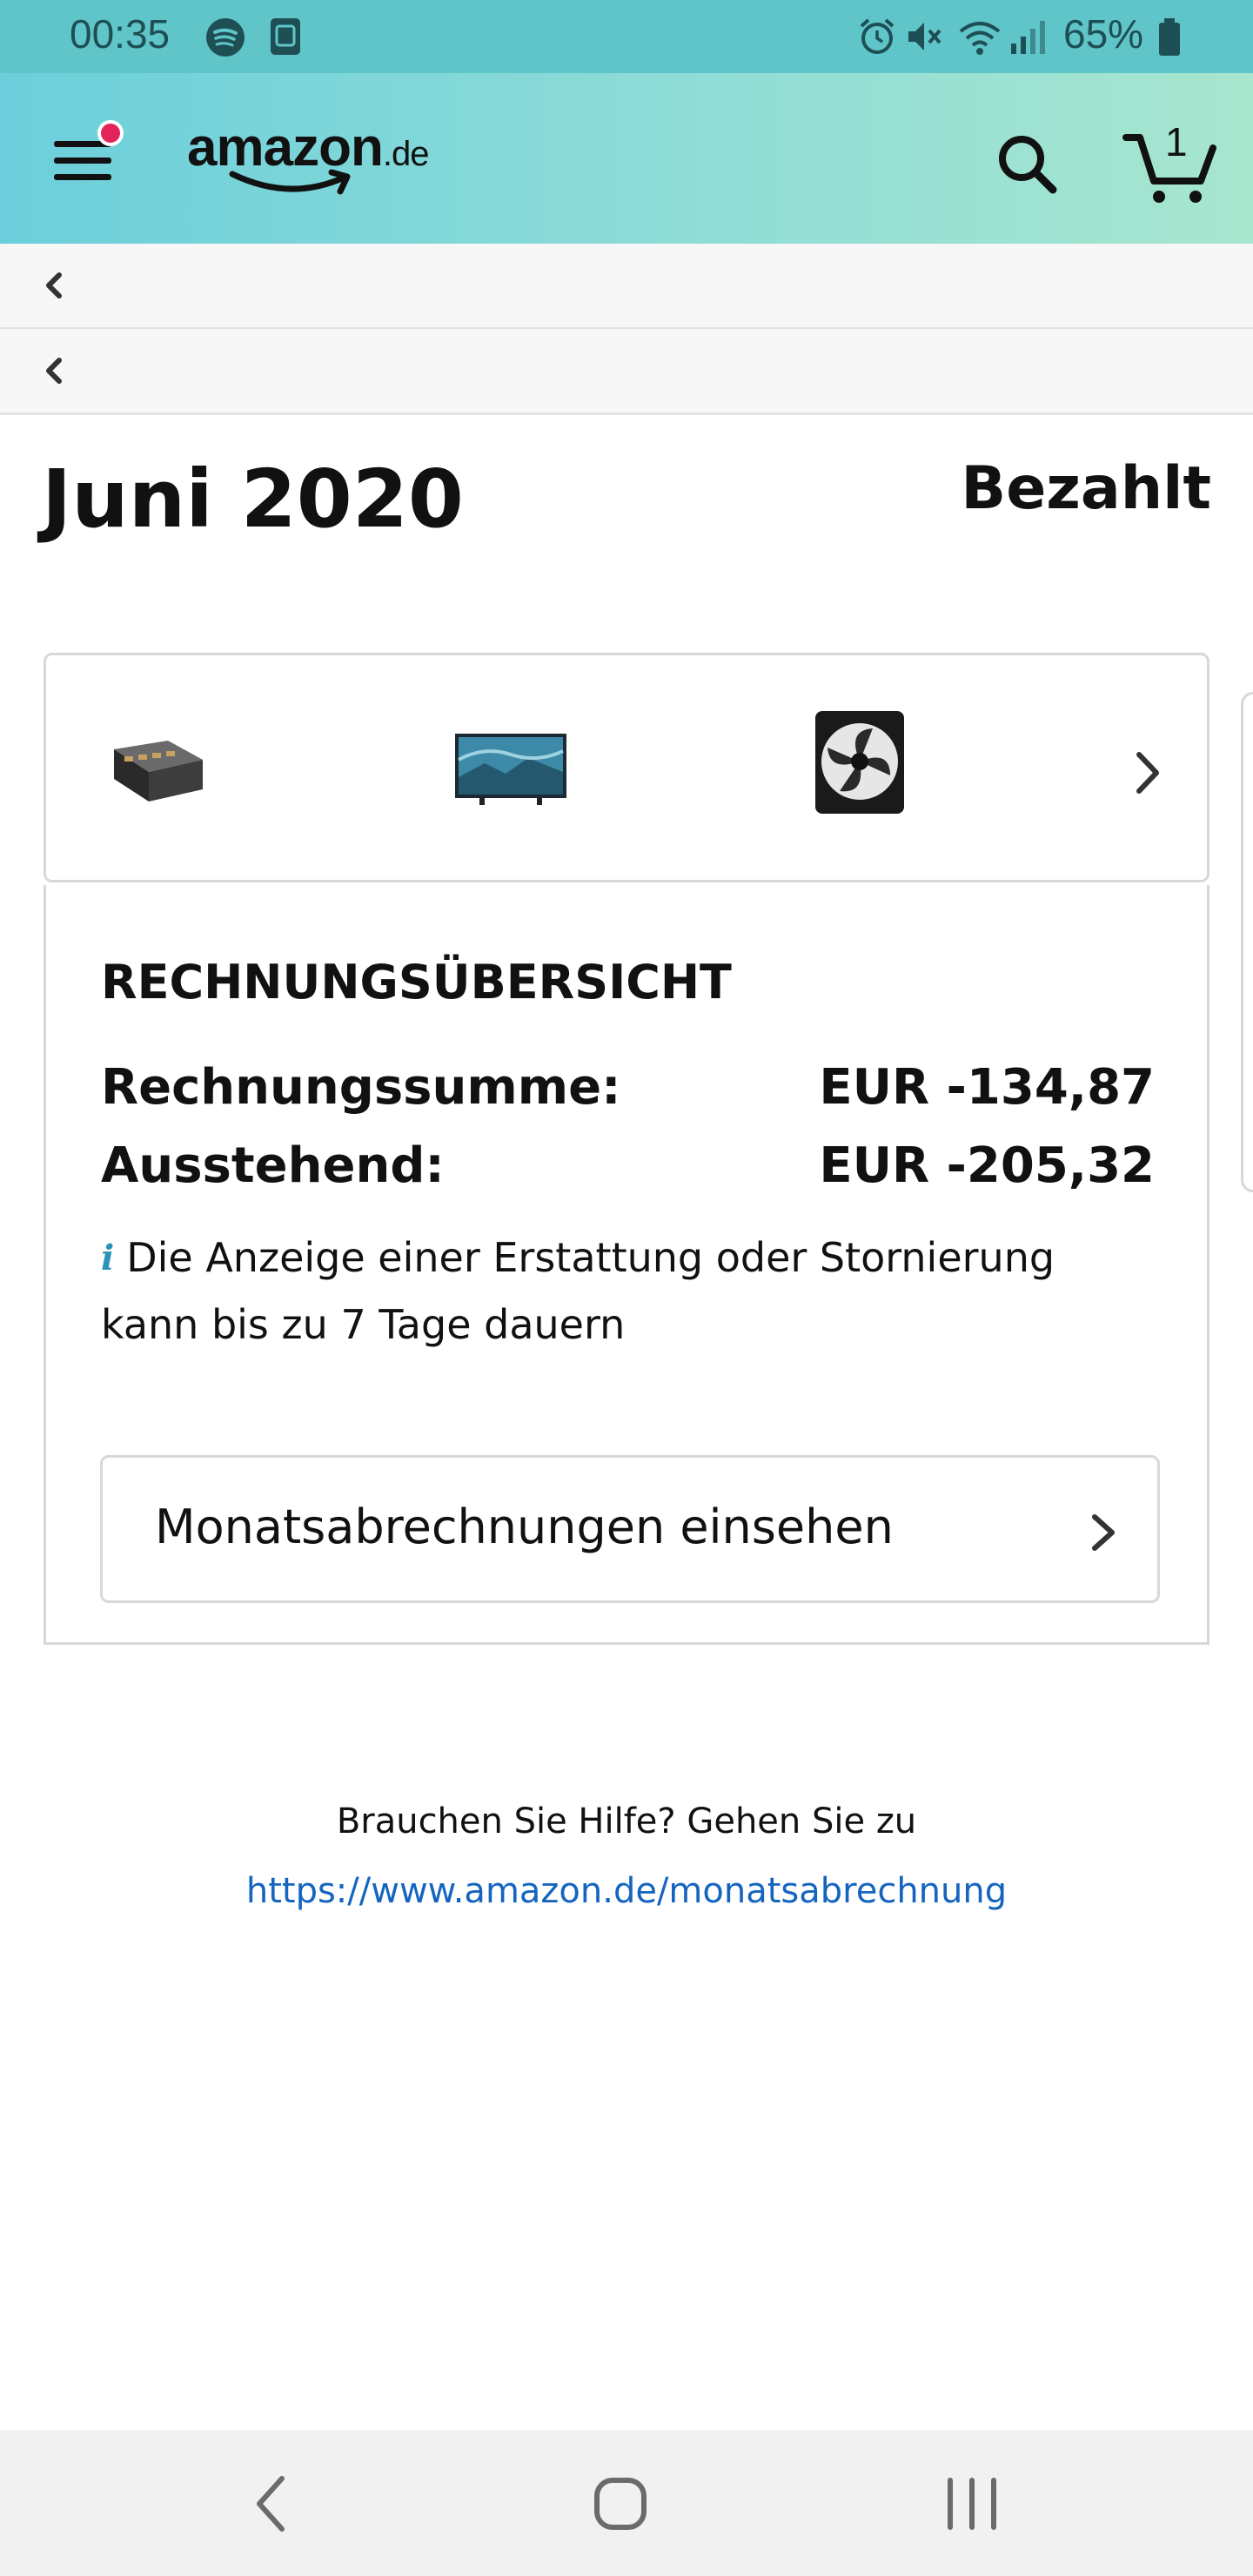 The height and width of the screenshot is (2576, 1253). I want to click on back-nav-icon, so click(272, 2504).